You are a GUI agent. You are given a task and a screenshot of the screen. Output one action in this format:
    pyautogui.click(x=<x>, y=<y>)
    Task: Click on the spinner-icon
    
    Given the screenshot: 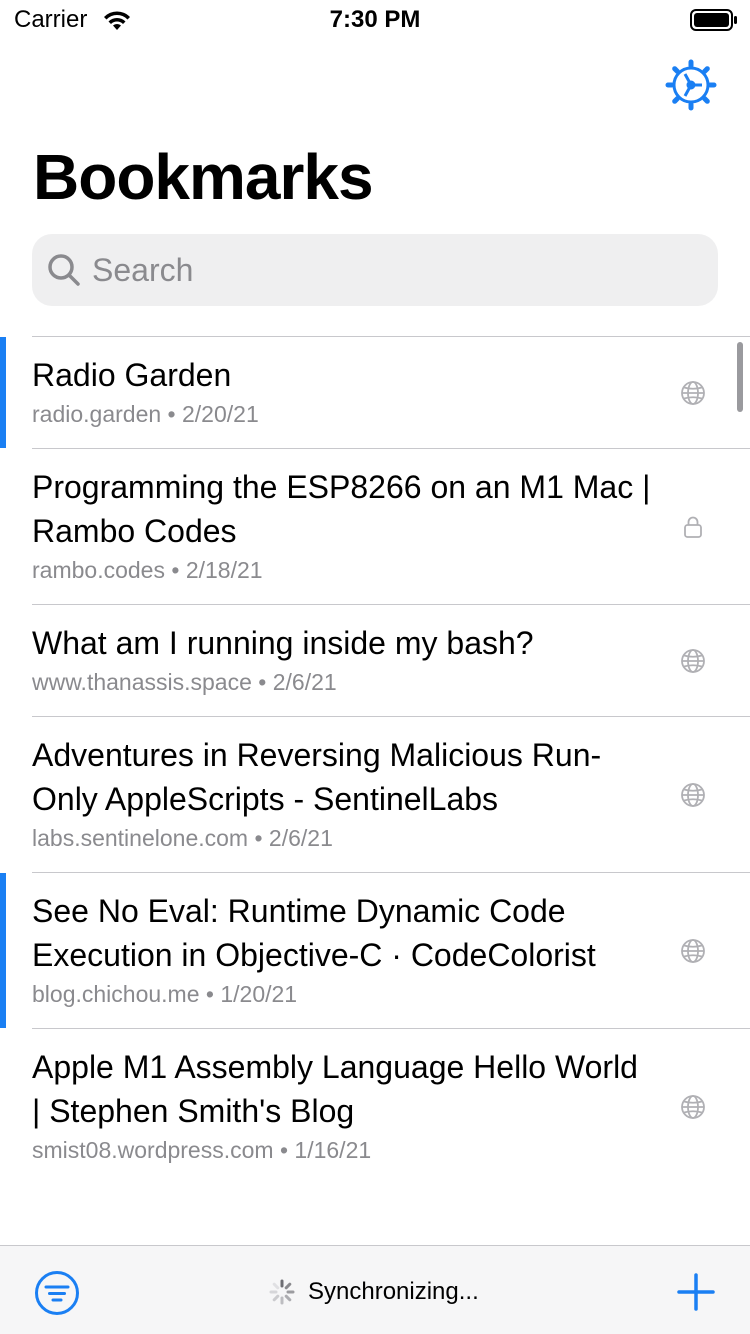 What is the action you would take?
    pyautogui.click(x=282, y=1292)
    